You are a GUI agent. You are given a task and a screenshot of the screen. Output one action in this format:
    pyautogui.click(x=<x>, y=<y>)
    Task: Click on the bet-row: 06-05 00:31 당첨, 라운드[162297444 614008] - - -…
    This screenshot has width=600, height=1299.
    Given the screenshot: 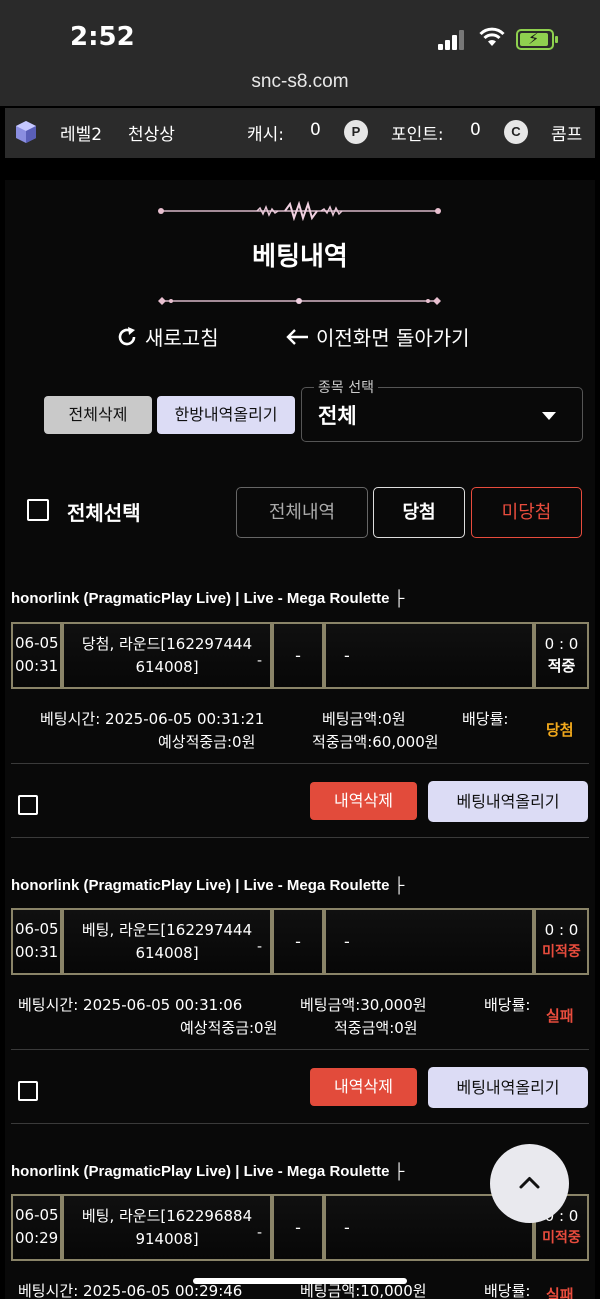 What is the action you would take?
    pyautogui.click(x=300, y=655)
    